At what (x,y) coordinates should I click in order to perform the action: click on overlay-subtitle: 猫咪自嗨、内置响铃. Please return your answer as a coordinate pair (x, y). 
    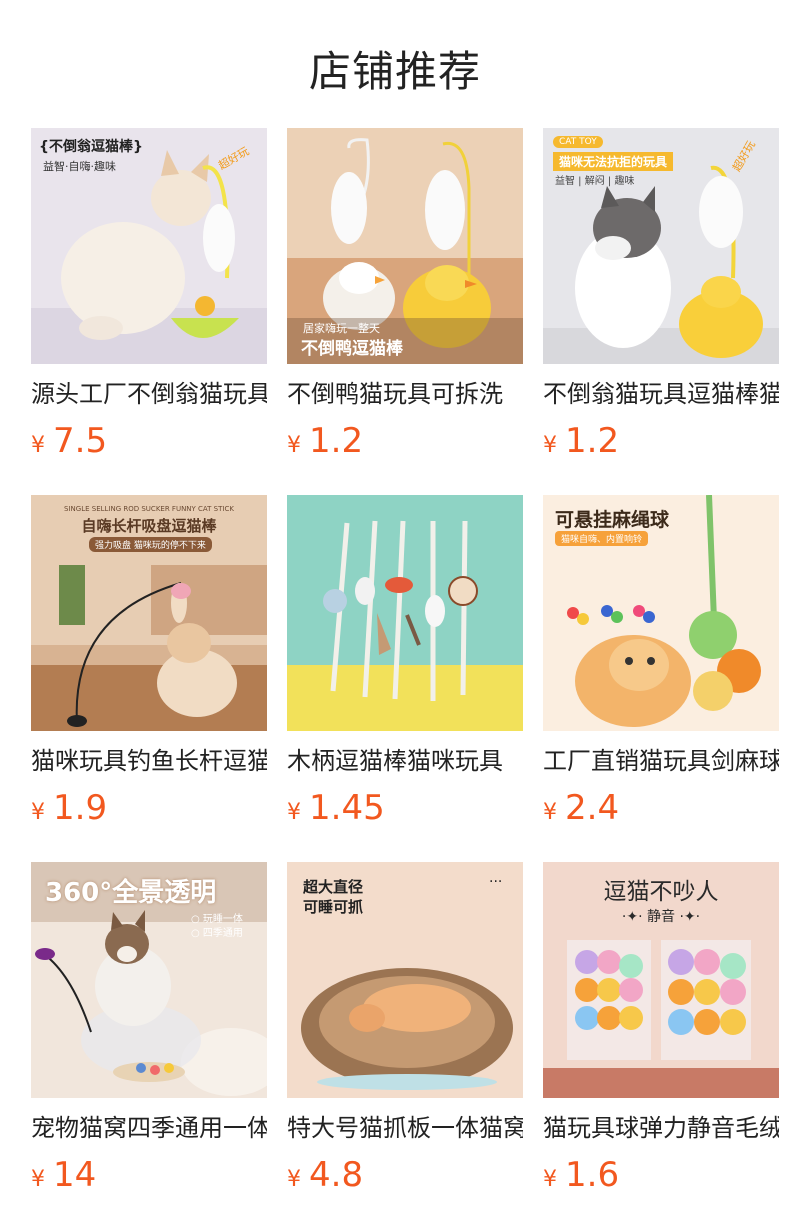
    Looking at the image, I should click on (602, 538).